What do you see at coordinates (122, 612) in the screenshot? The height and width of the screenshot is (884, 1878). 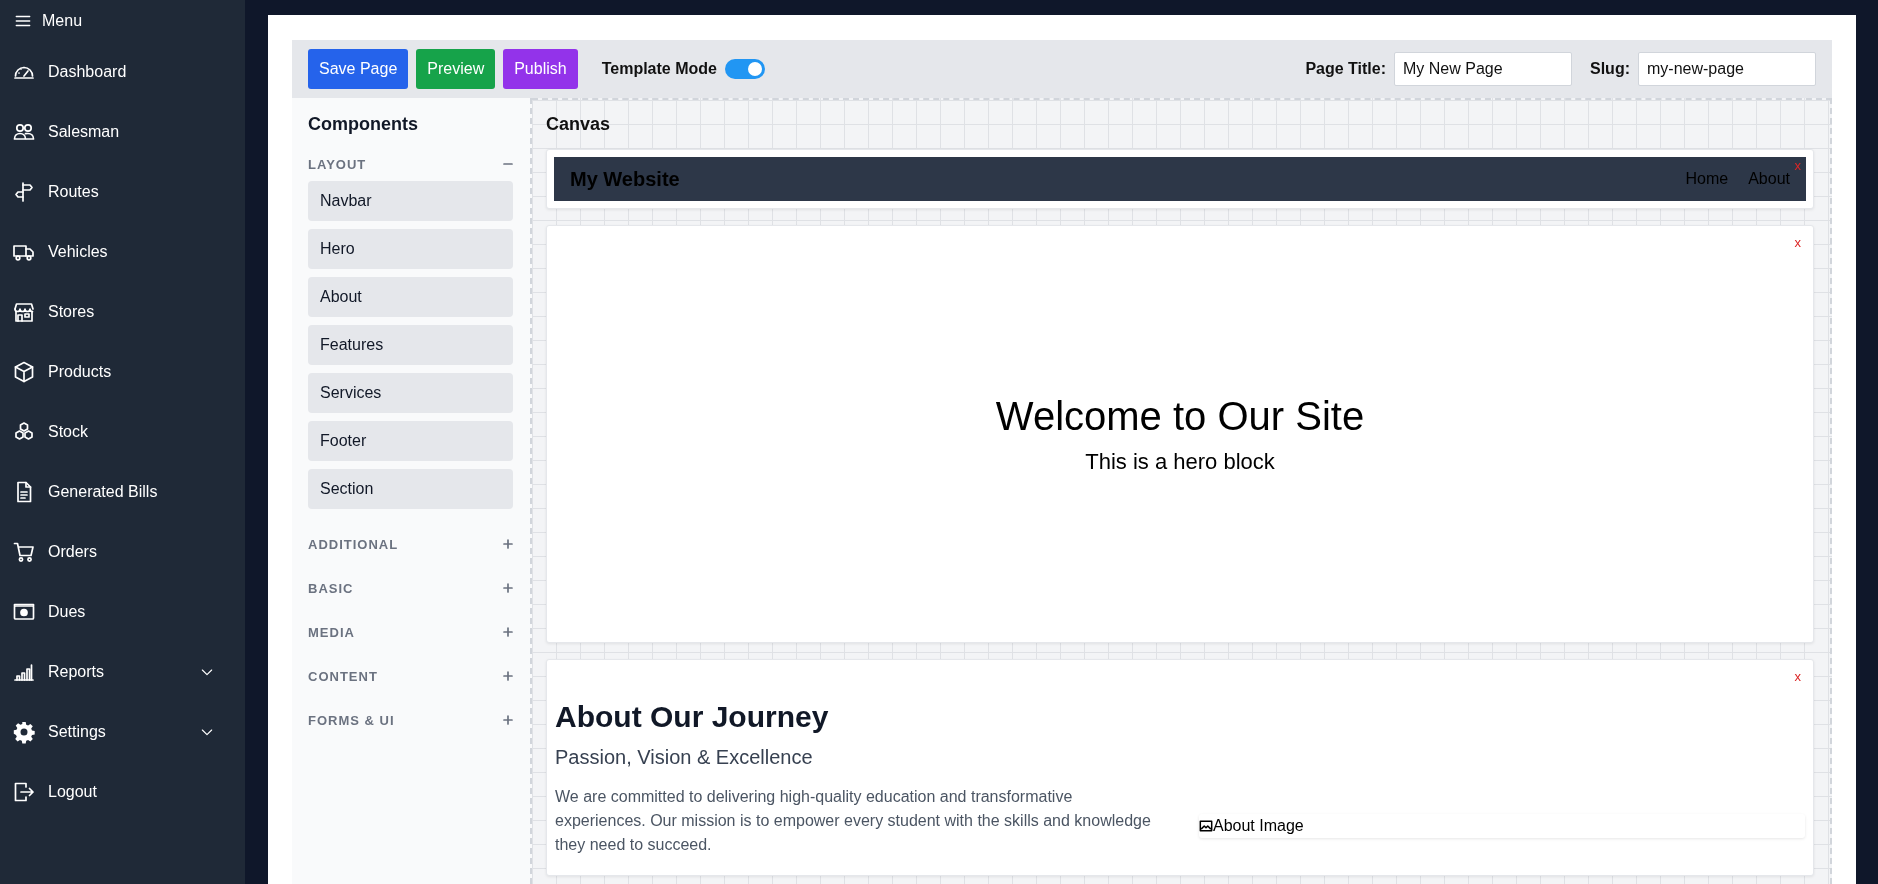 I see `sidebar-item: Dues` at bounding box center [122, 612].